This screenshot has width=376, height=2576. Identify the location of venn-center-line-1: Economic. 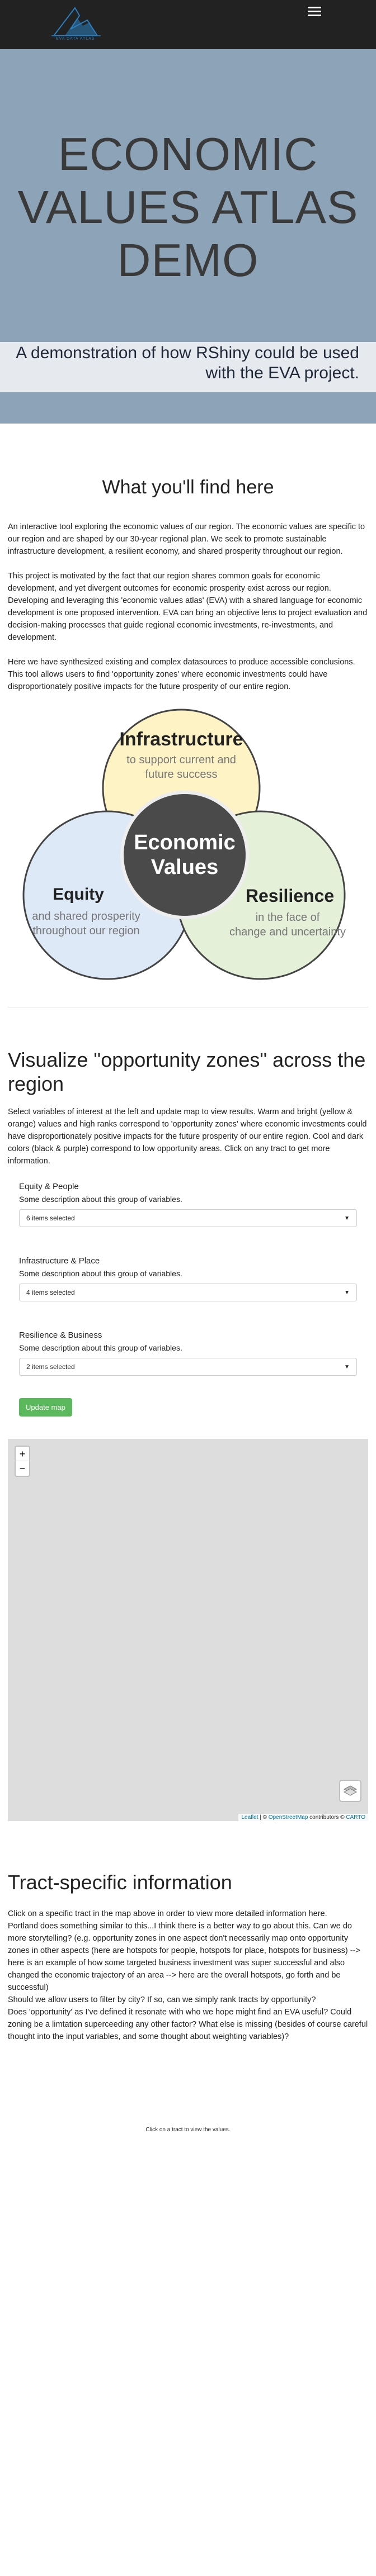
(185, 842).